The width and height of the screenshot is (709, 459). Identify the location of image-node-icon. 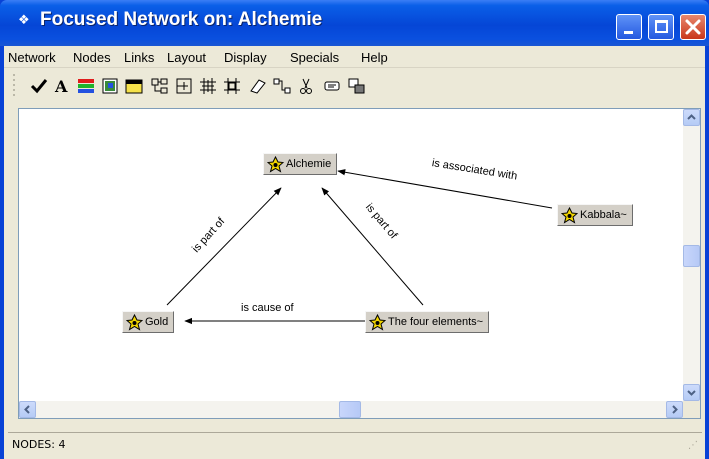
(110, 86).